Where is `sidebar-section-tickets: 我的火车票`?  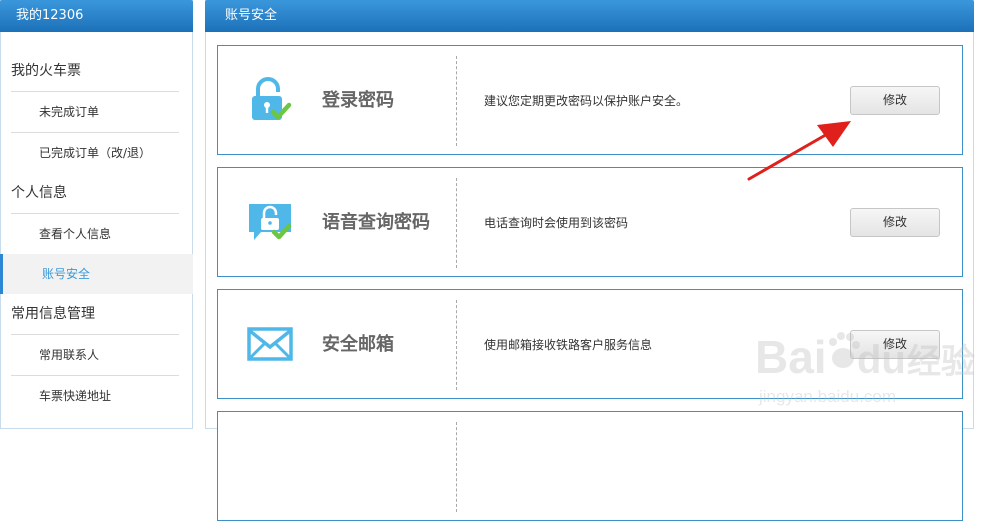 sidebar-section-tickets: 我的火车票 is located at coordinates (96, 71).